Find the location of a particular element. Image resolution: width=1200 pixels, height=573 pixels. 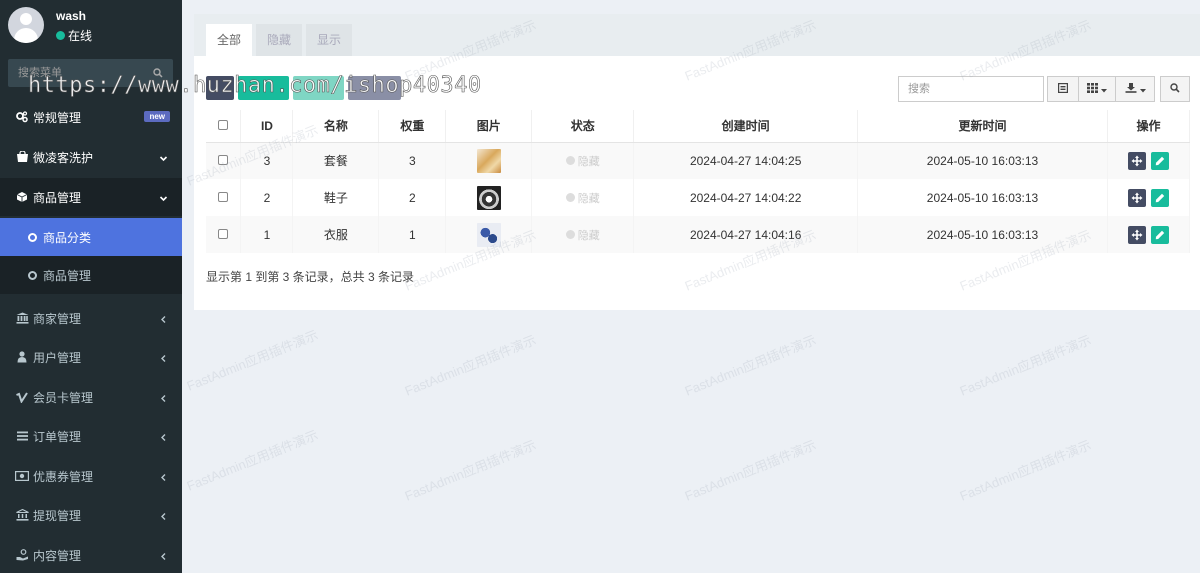

toggle-view-button is located at coordinates (1063, 89).